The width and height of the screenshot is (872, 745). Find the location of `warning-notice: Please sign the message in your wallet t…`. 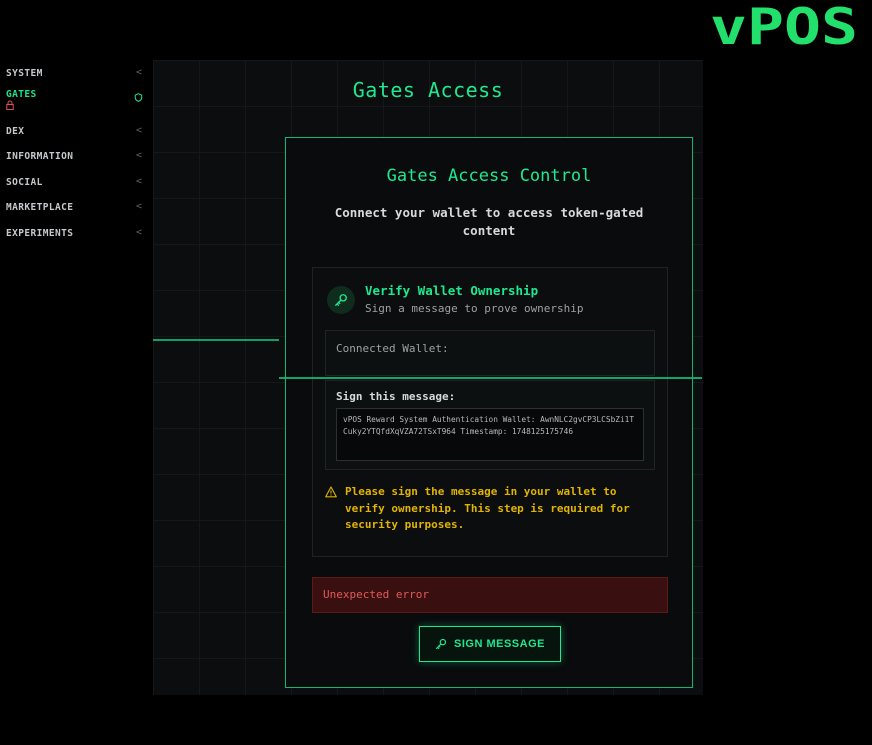

warning-notice: Please sign the message in your wallet t… is located at coordinates (490, 509).